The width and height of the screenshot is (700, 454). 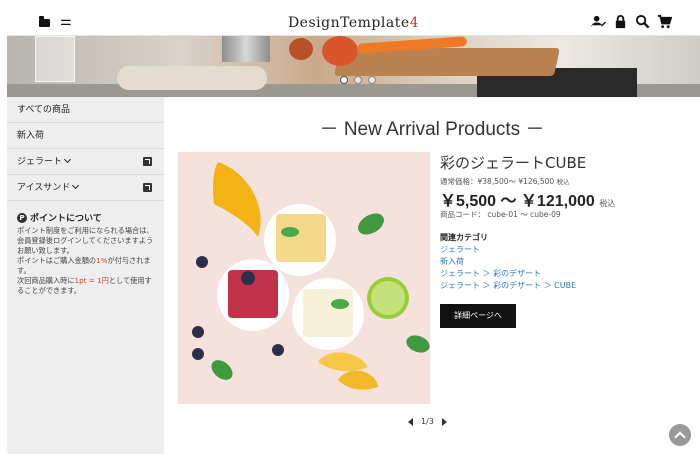 I want to click on sidebar-item-all-products: すべての商品, so click(x=85, y=110).